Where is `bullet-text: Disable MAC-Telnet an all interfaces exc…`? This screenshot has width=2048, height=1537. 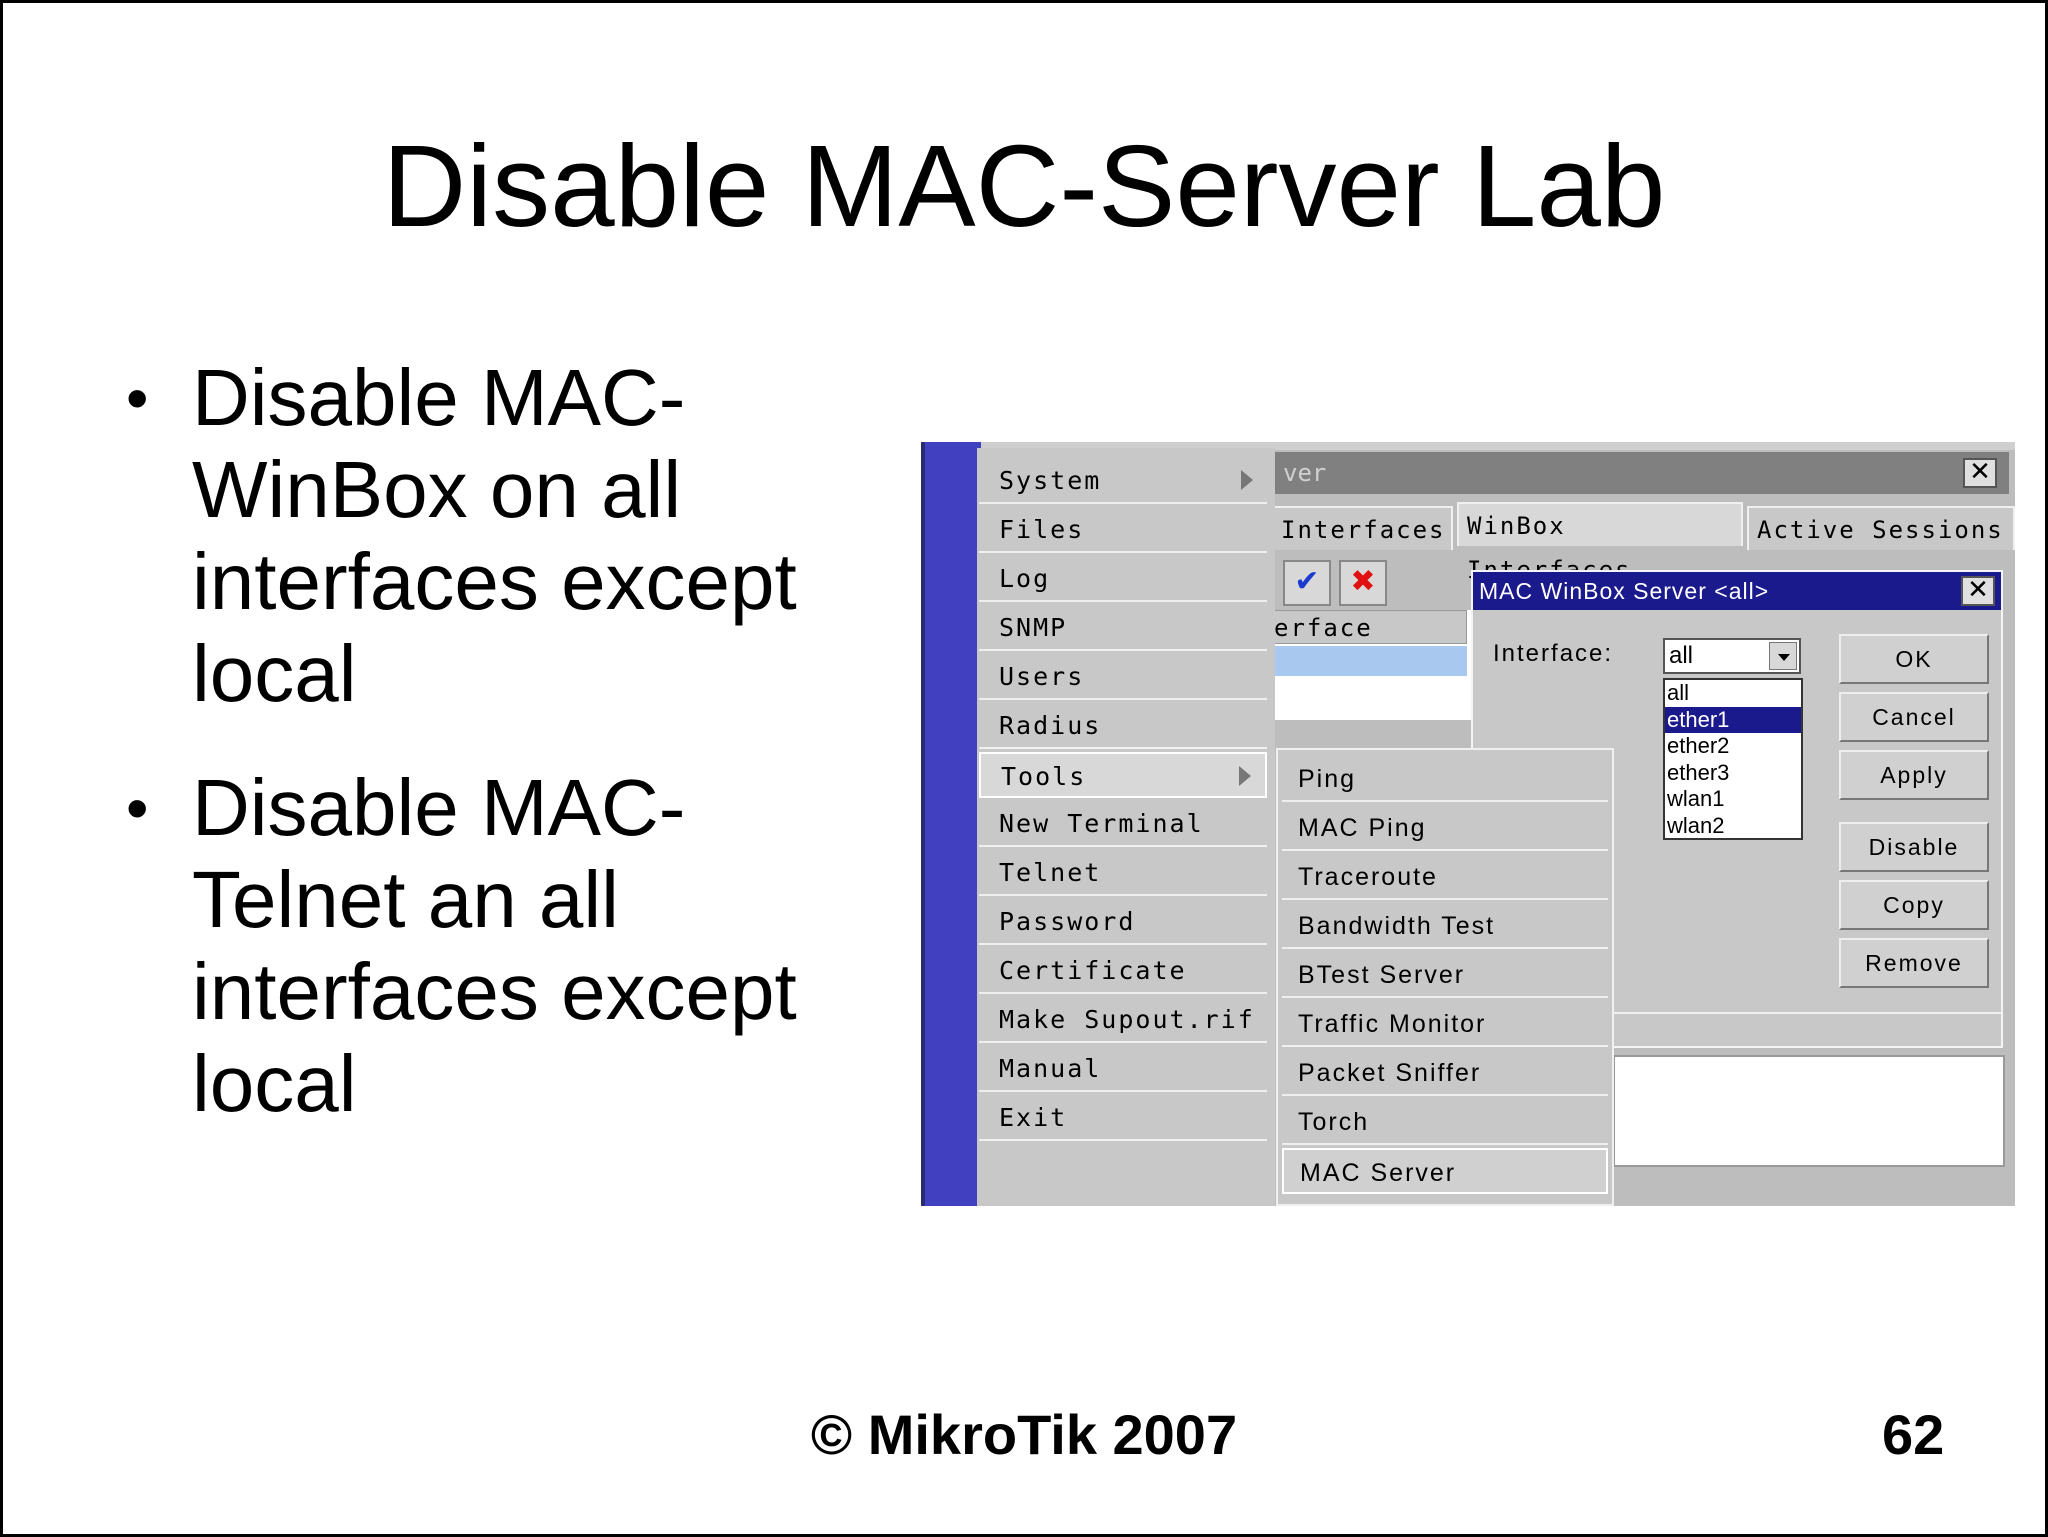
bullet-text: Disable MAC-Telnet an all interfaces exc… is located at coordinates (494, 945).